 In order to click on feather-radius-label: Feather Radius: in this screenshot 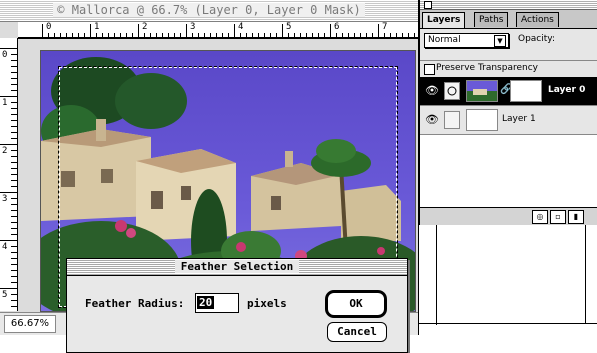, I will do `click(135, 303)`.